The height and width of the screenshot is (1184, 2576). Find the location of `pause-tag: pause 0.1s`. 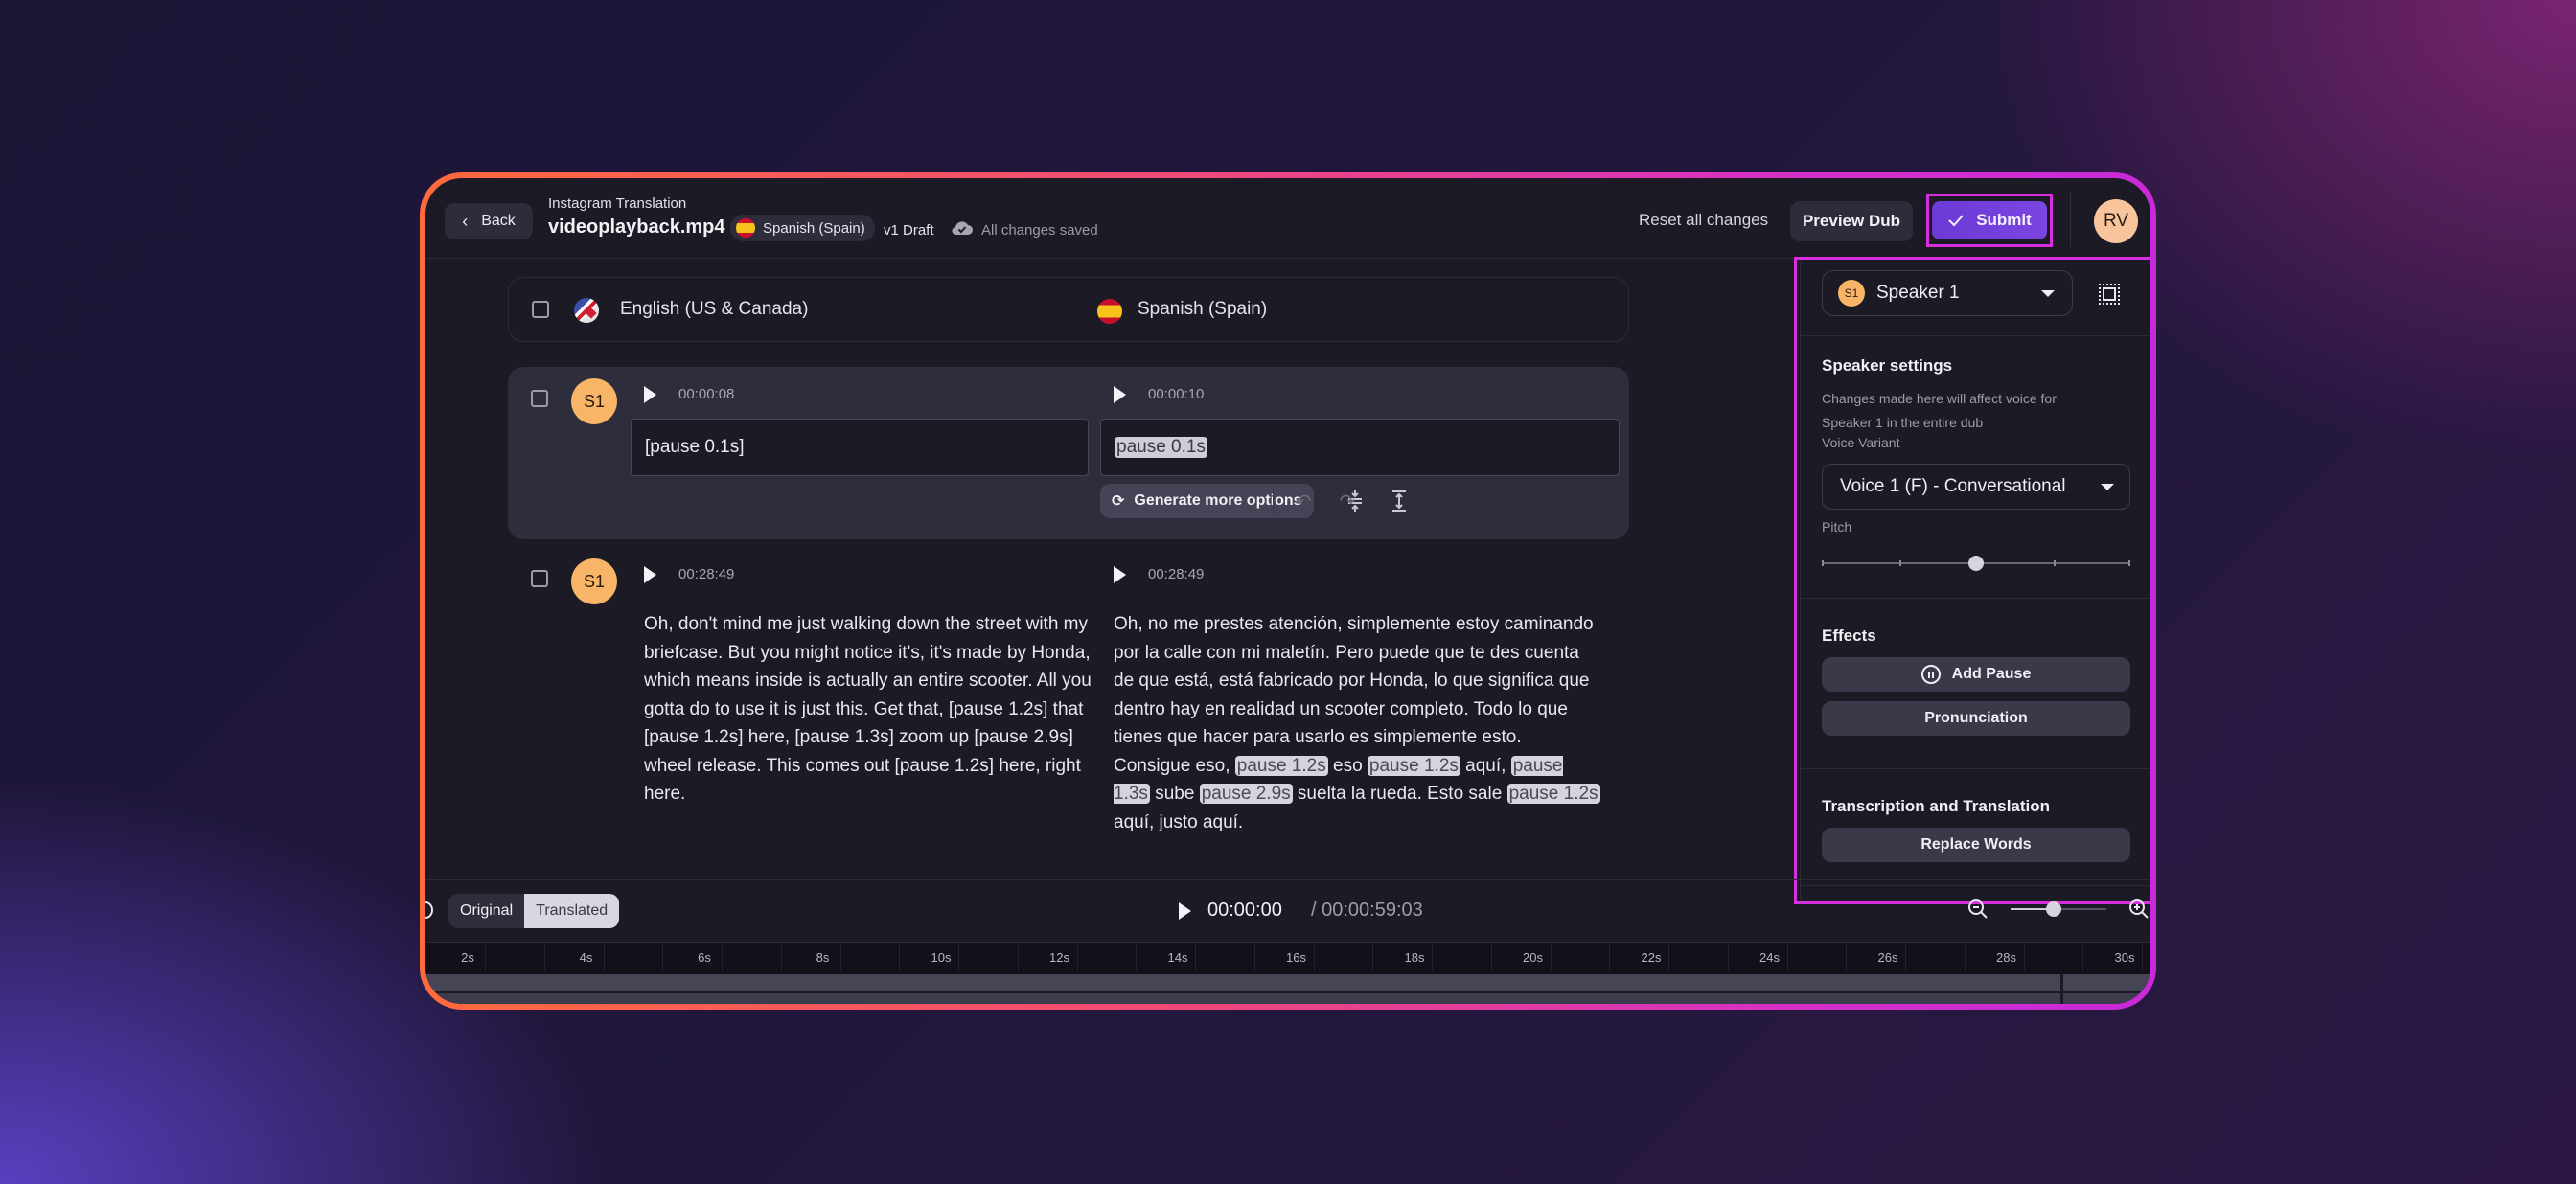

pause-tag: pause 0.1s is located at coordinates (1161, 447).